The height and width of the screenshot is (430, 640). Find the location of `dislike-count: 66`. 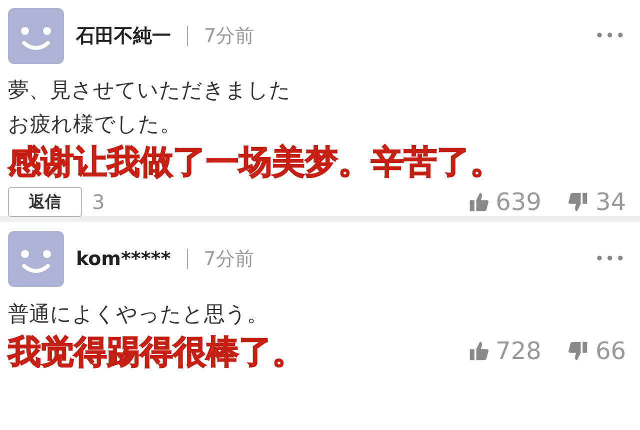

dislike-count: 66 is located at coordinates (610, 351).